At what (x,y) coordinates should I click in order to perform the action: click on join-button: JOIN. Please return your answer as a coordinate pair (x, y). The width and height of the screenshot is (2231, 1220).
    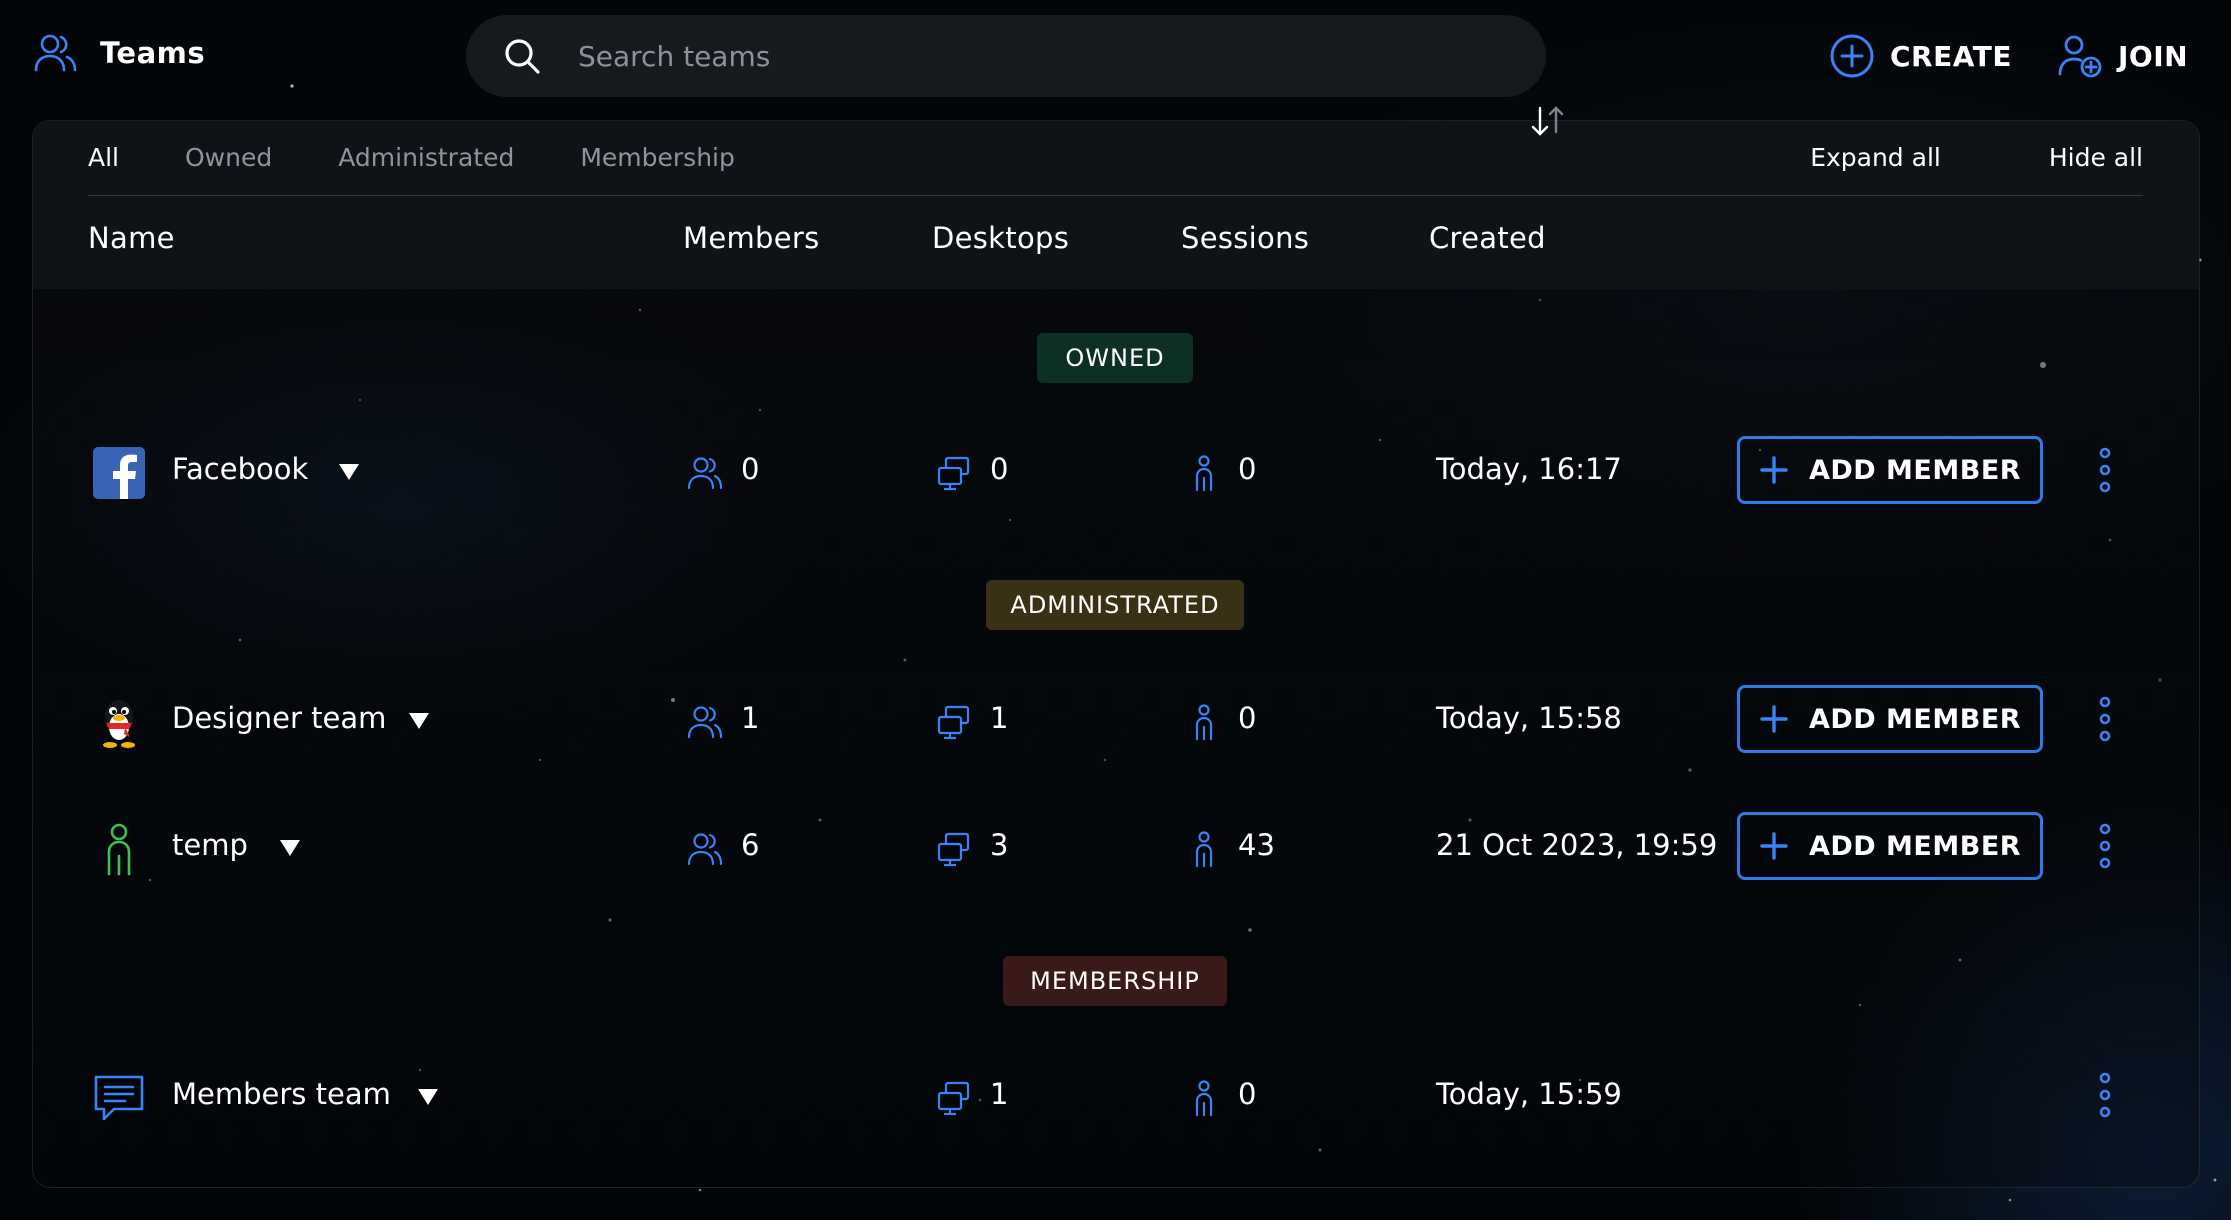
    Looking at the image, I should click on (2122, 56).